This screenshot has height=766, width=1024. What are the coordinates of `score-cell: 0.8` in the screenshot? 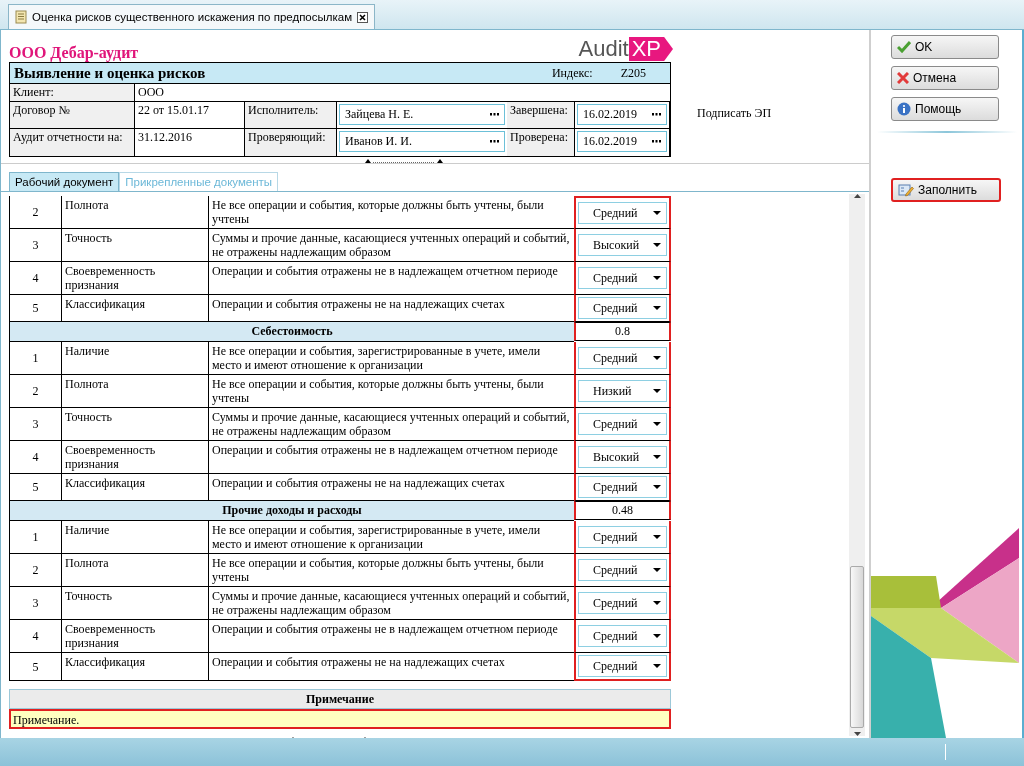 It's located at (622, 331).